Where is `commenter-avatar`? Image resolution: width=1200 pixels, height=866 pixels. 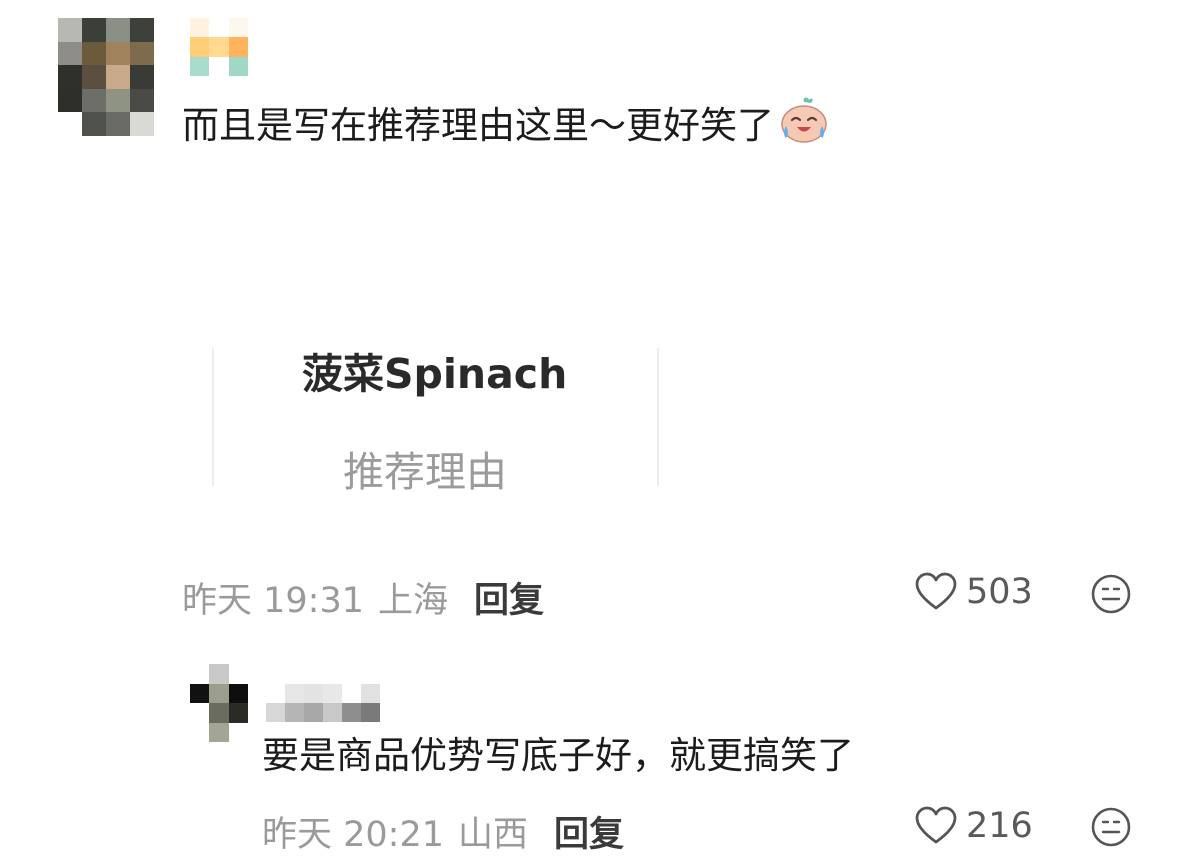 commenter-avatar is located at coordinates (106, 77).